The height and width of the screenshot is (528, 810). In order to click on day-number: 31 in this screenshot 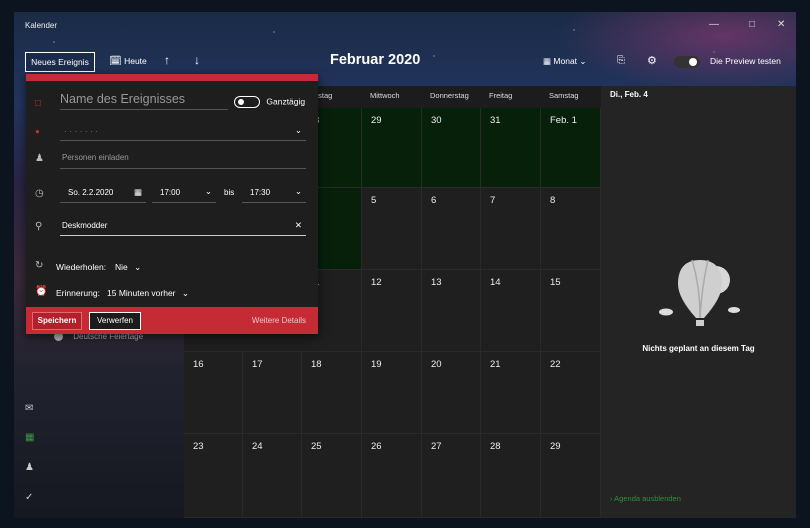, I will do `click(495, 120)`.